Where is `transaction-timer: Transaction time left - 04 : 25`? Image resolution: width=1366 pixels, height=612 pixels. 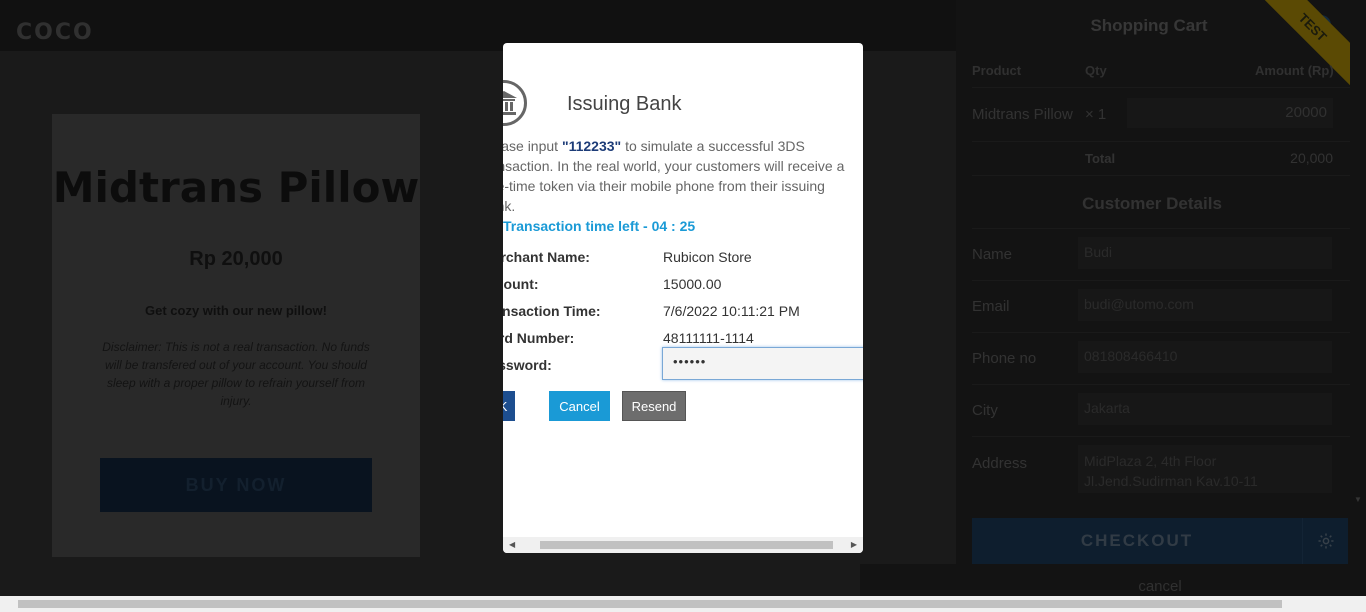 transaction-timer: Transaction time left - 04 : 25 is located at coordinates (599, 226).